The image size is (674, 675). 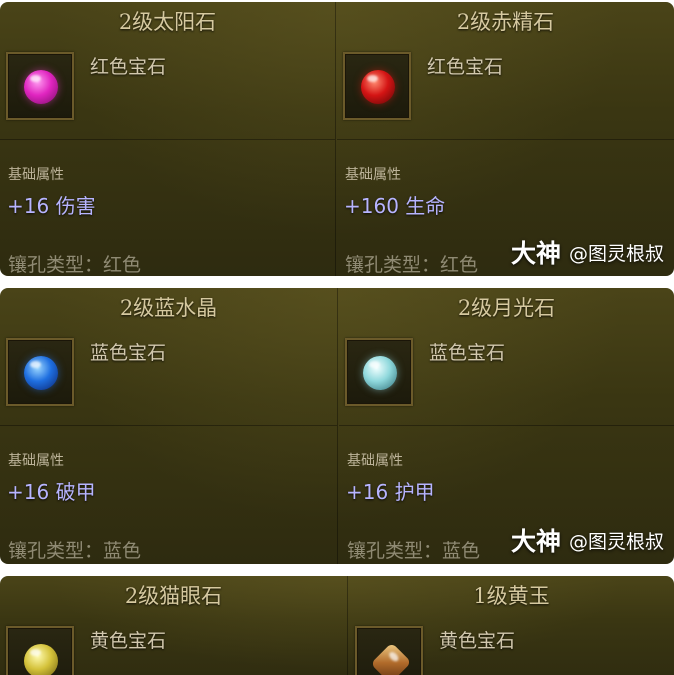 I want to click on attr-value: +16 护甲, so click(x=390, y=492).